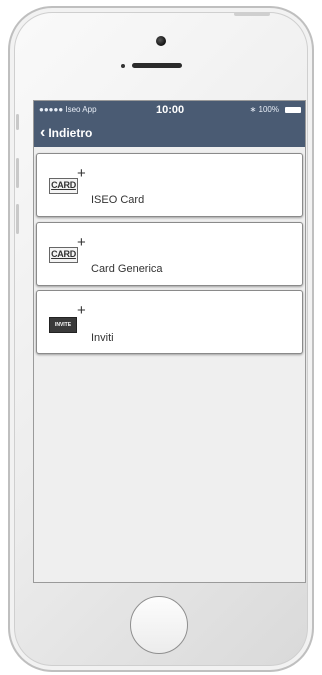 The height and width of the screenshot is (675, 322). I want to click on home-button, so click(159, 625).